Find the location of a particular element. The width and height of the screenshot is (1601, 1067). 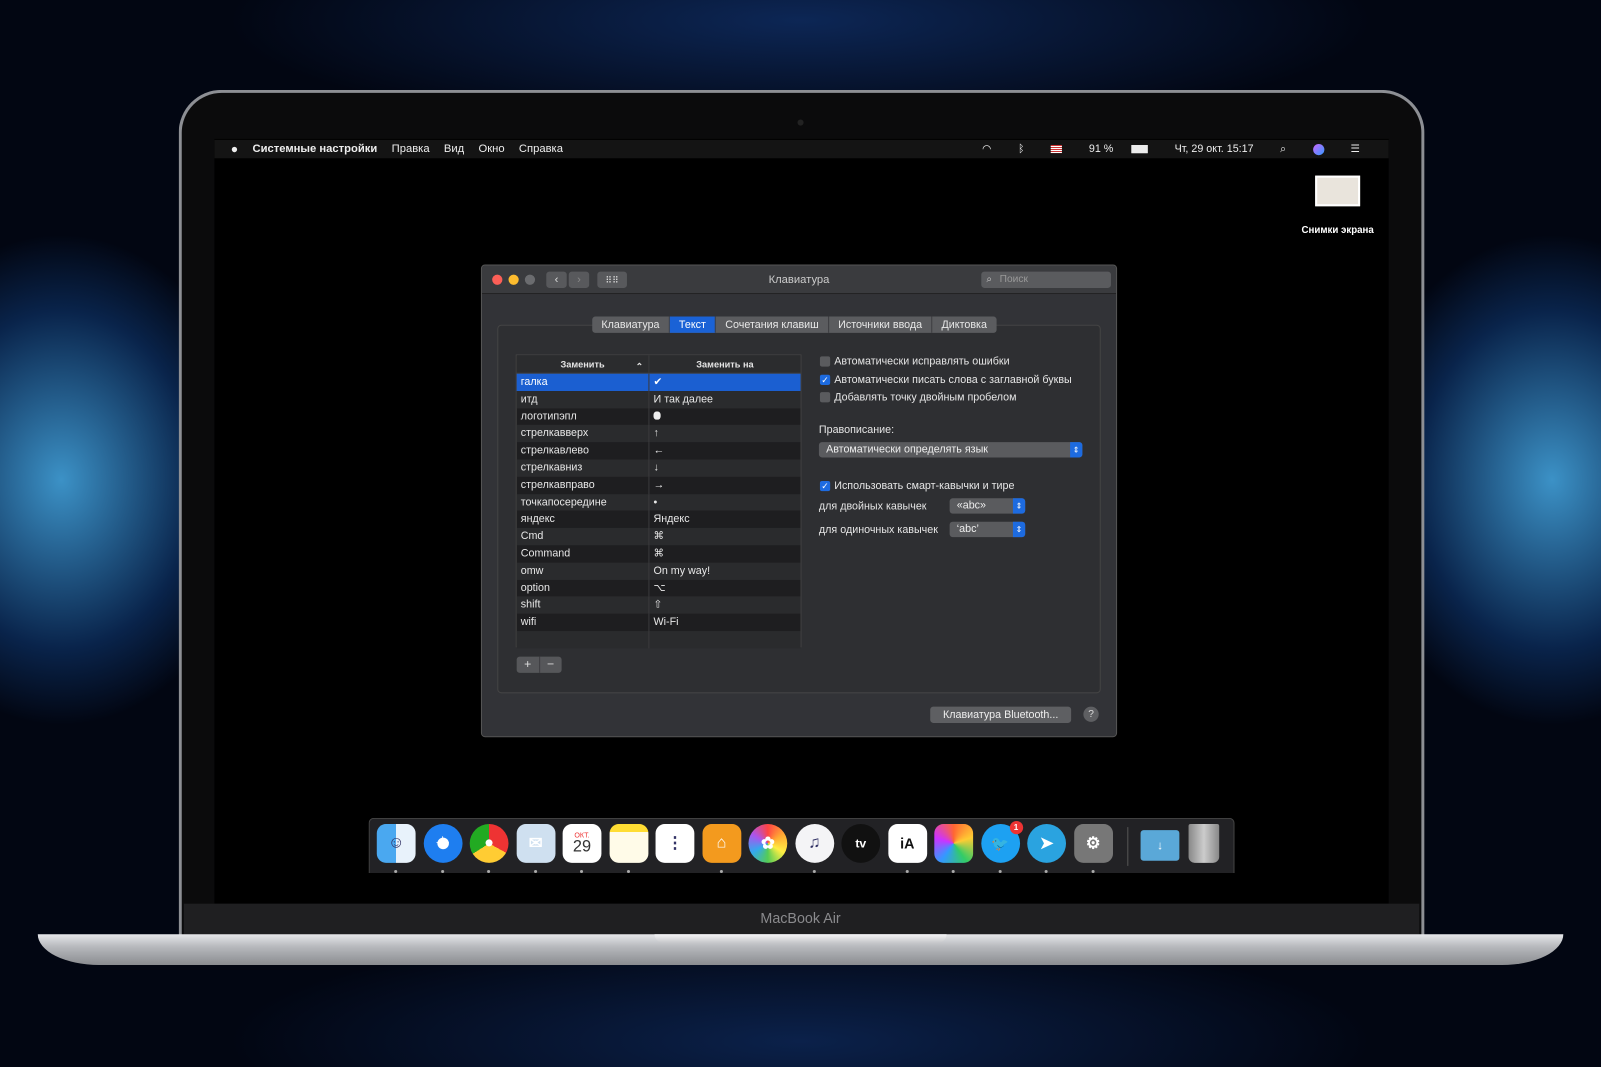

apple-logo-icon is located at coordinates (724, 416).